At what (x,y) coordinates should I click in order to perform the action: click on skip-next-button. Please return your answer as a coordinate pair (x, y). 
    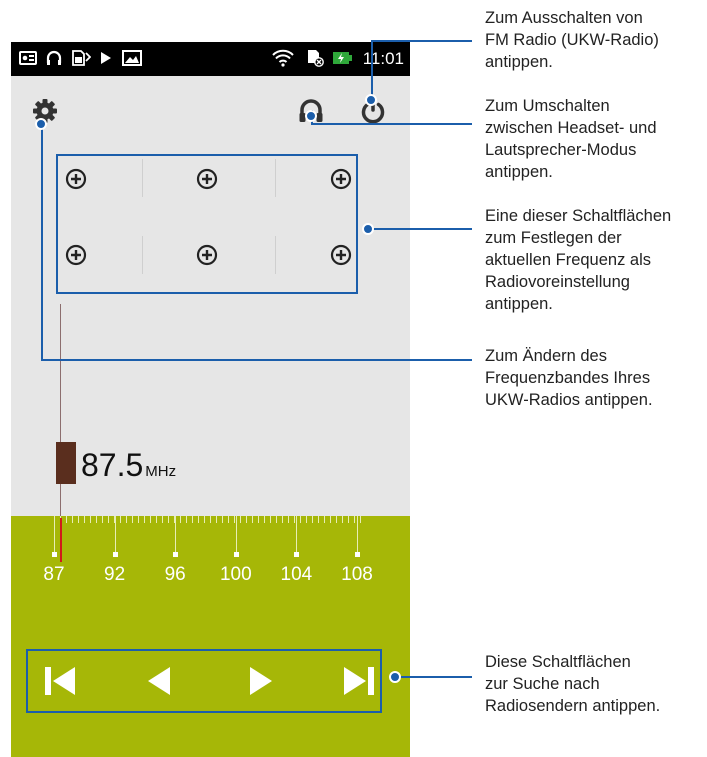
    Looking at the image, I should click on (359, 683).